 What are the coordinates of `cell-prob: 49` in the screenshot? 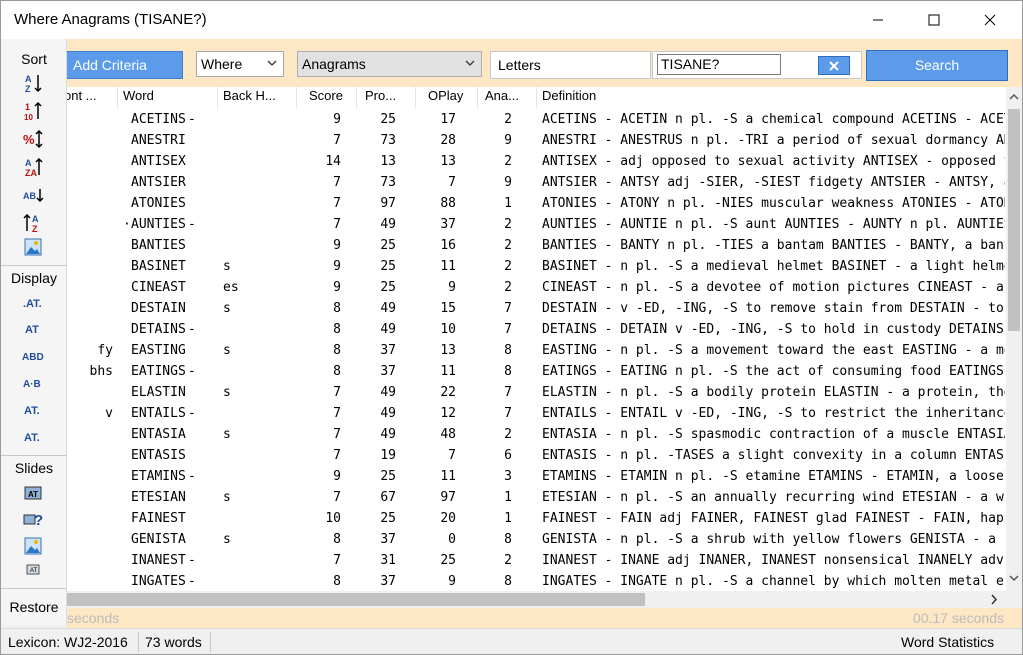 It's located at (388, 329).